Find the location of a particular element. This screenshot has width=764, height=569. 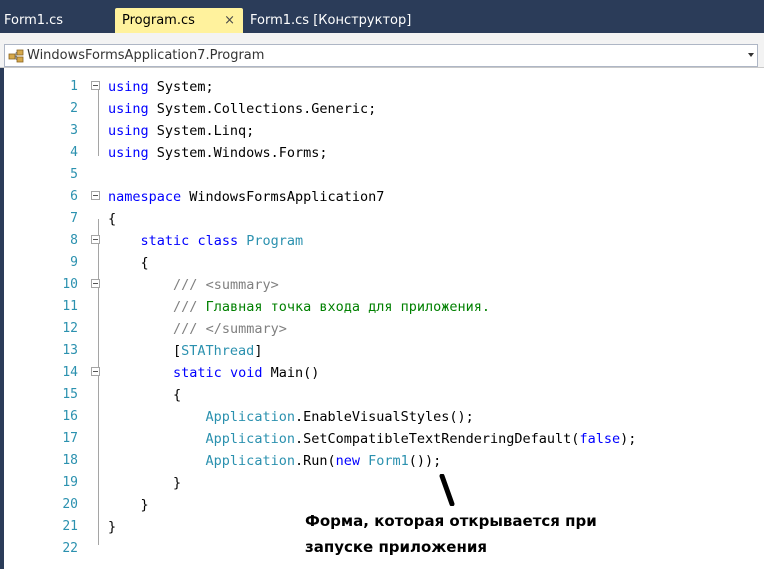

keyword-token: false is located at coordinates (600, 439).